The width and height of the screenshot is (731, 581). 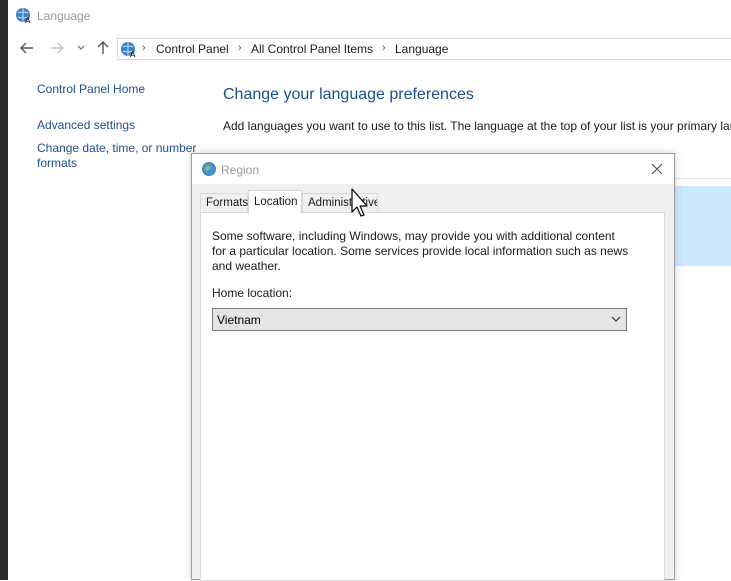 I want to click on home-location-select: Vietnam, so click(x=419, y=319).